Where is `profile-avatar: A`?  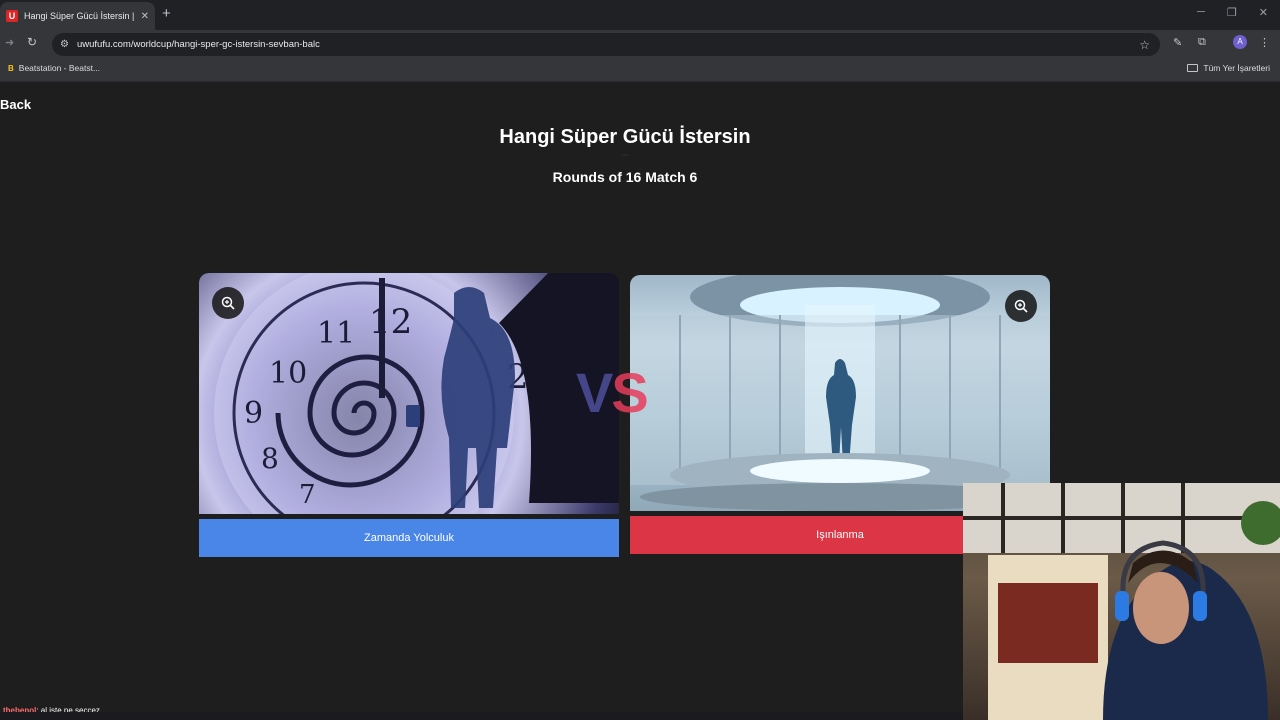
profile-avatar: A is located at coordinates (1240, 42).